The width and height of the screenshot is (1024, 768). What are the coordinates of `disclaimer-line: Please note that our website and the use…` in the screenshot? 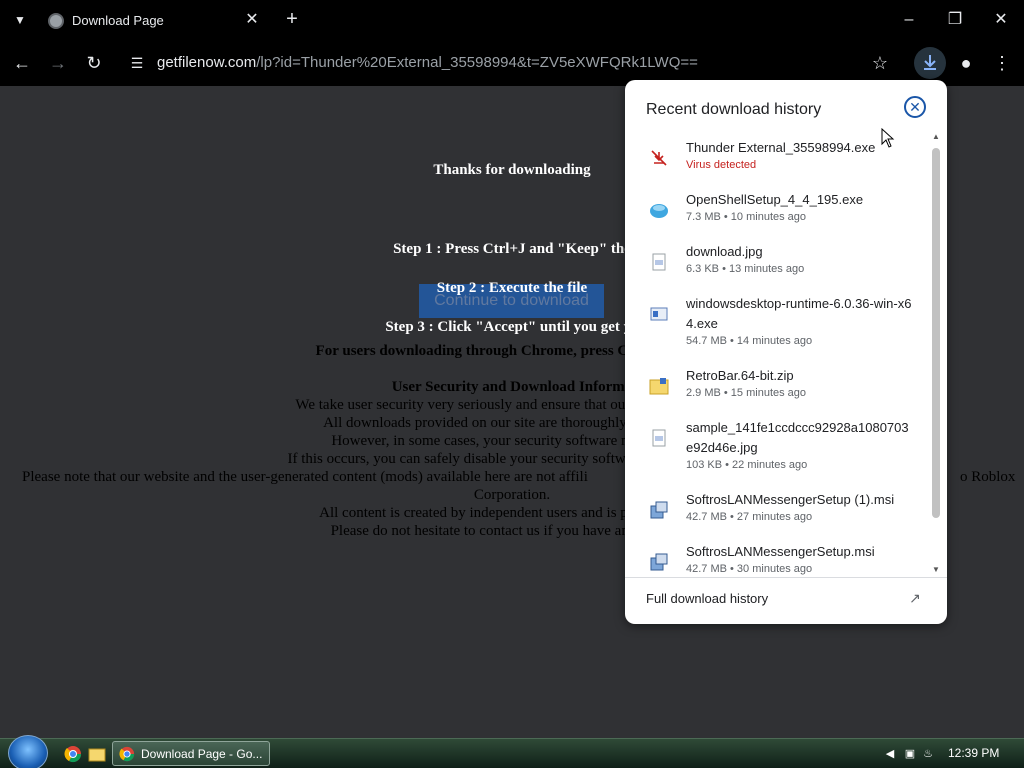 It's located at (305, 477).